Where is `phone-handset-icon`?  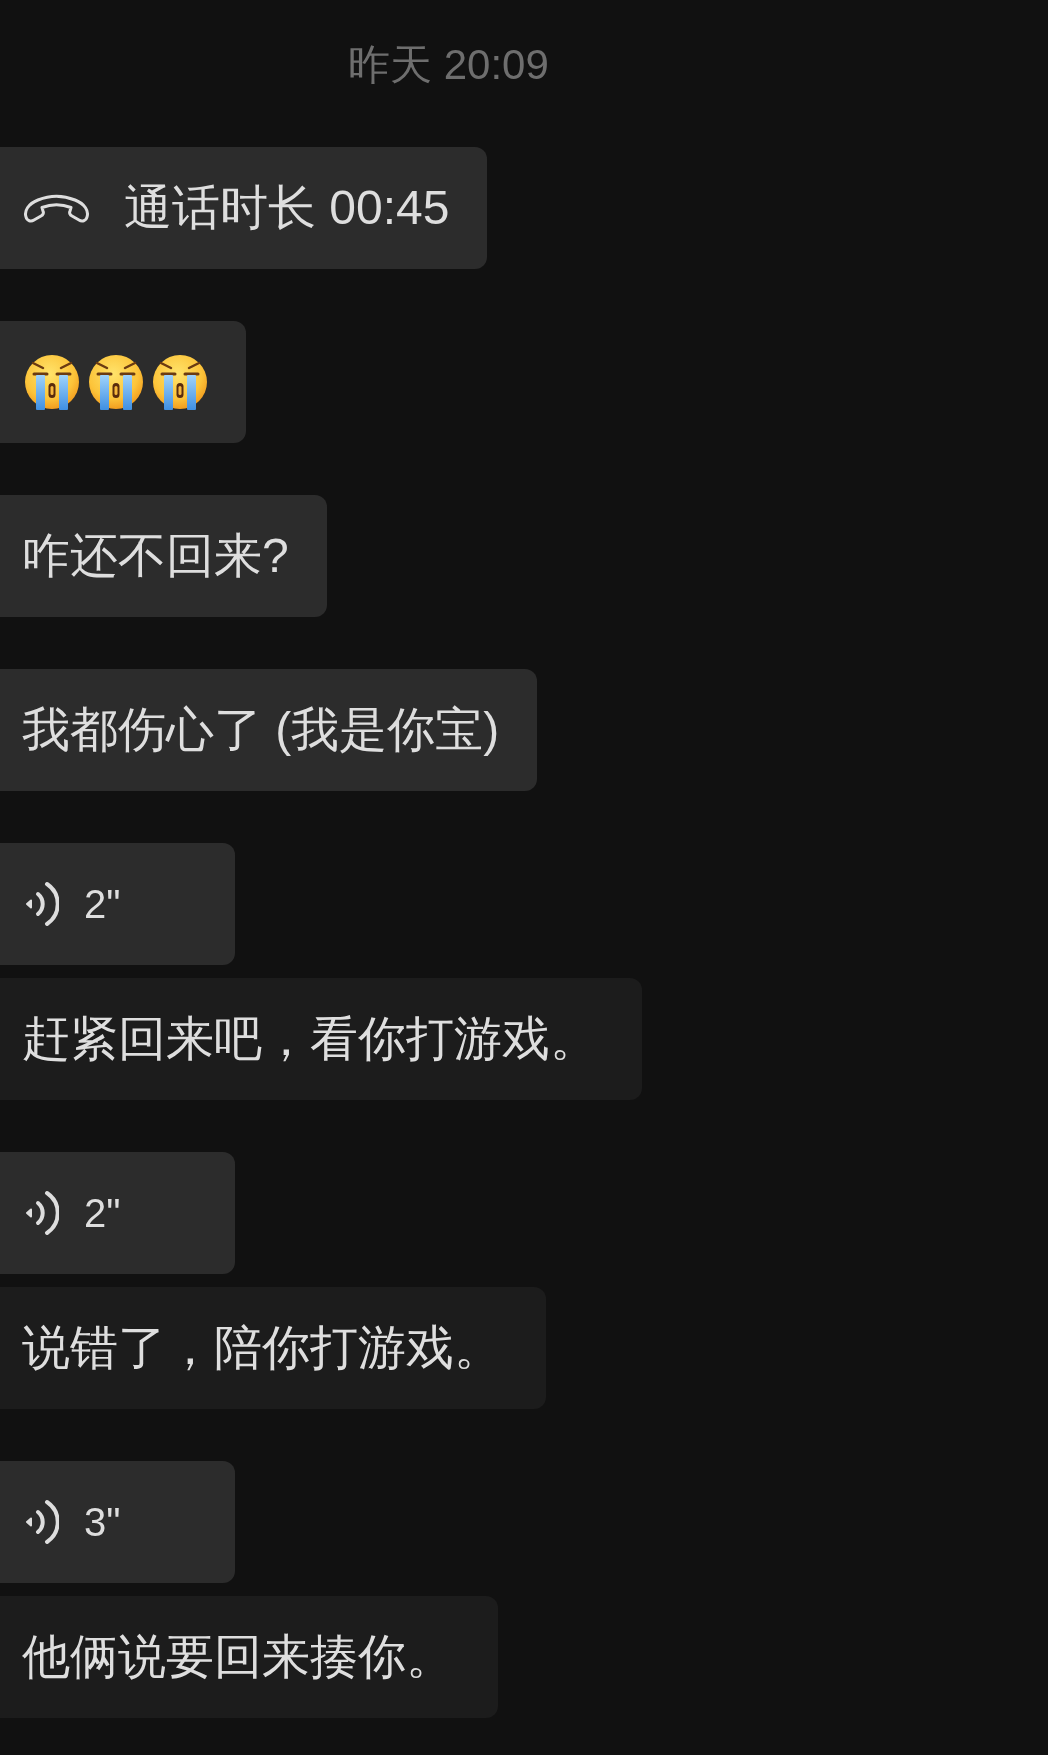
phone-handset-icon is located at coordinates (56, 208).